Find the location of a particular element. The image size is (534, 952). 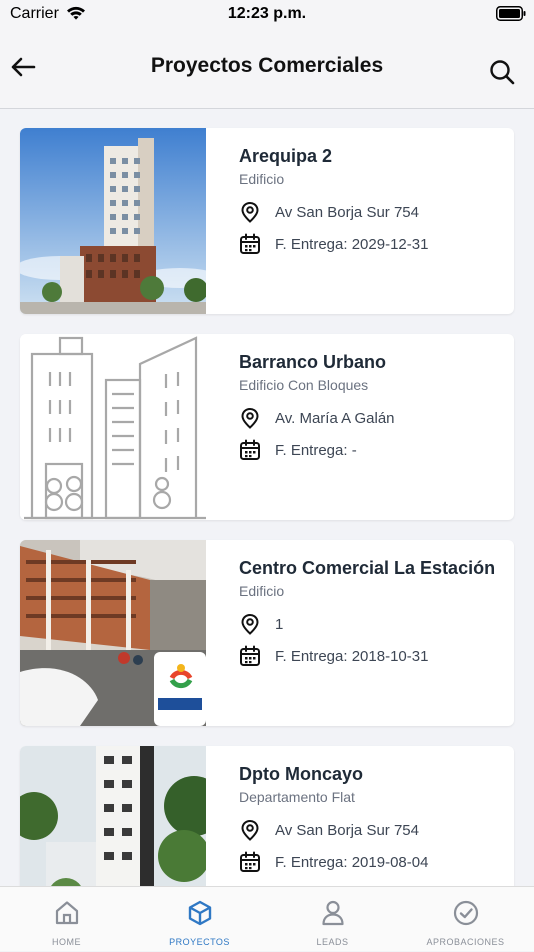

person-icon is located at coordinates (333, 913).